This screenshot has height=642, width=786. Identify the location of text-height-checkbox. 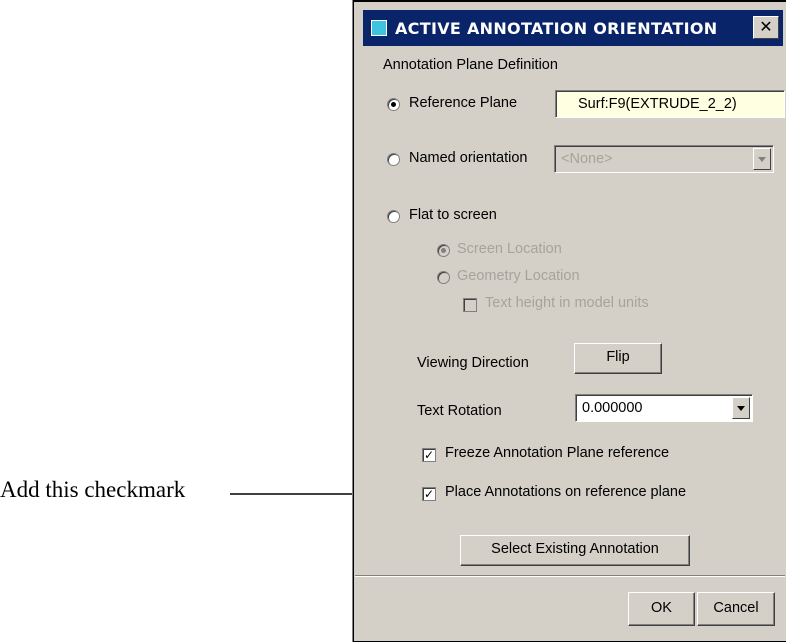
(470, 305).